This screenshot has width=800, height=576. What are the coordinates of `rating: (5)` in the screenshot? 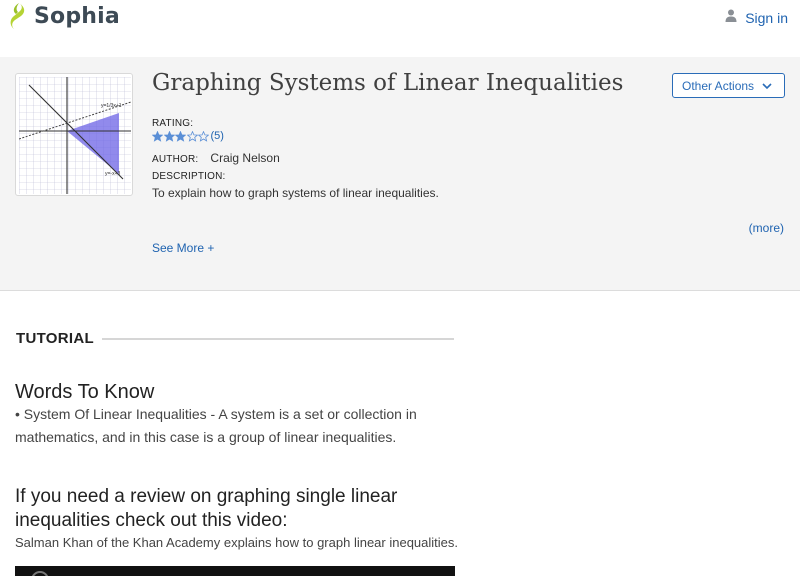 It's located at (188, 136).